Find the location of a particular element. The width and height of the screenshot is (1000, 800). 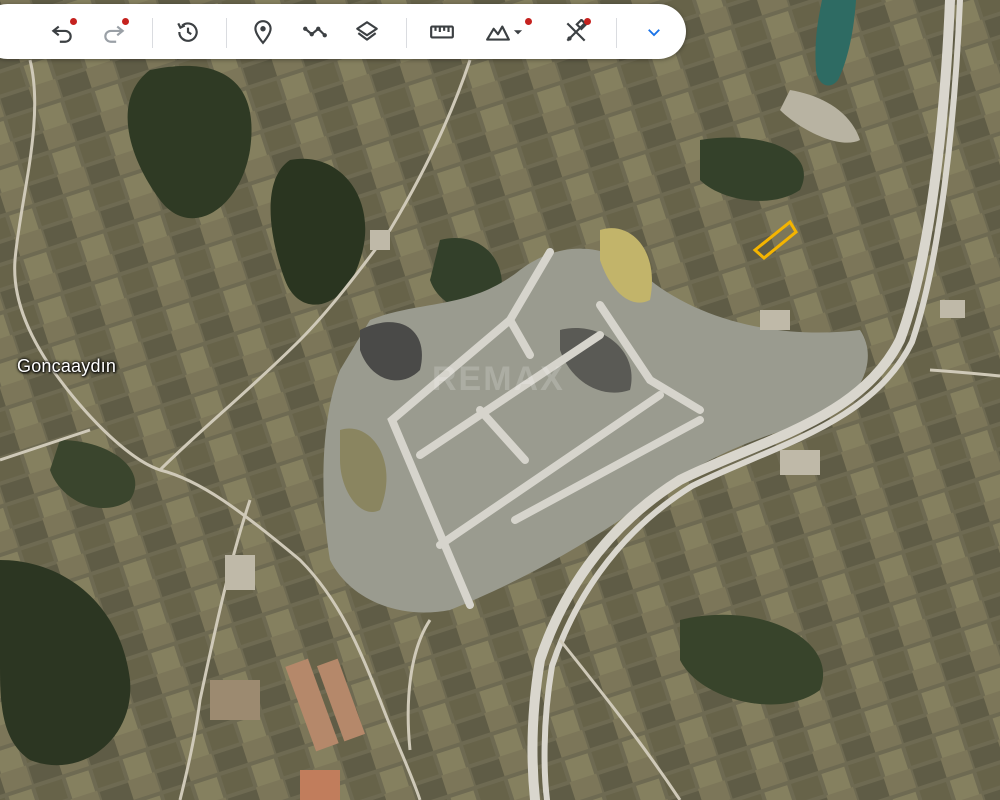

expand-toolbar-button is located at coordinates (654, 32).